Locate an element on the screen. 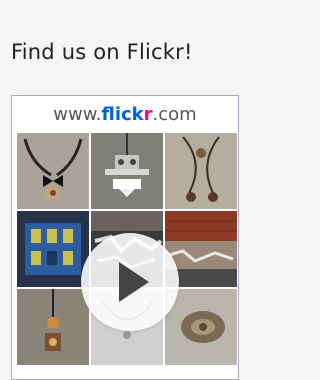  play-button is located at coordinates (130, 282).